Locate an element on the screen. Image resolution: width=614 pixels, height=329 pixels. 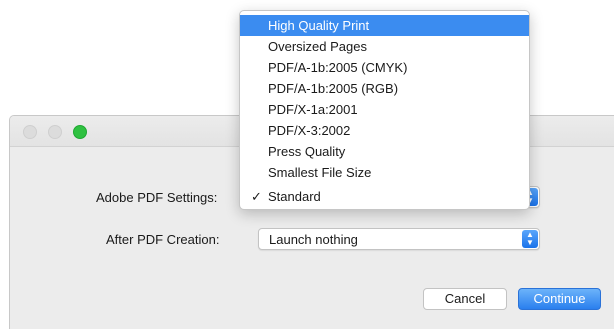
menu-item-pdfa-1b-rgb: PDF/A-1b:2005 (RGB) is located at coordinates (384, 88).